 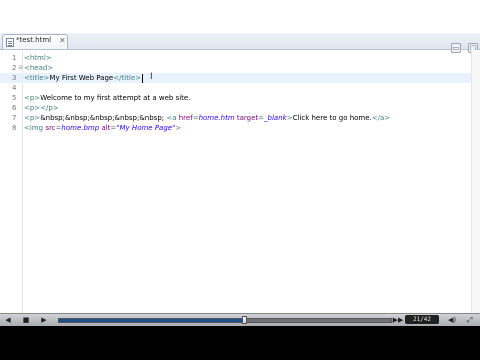 I want to click on code-line: 4, so click(x=240, y=88).